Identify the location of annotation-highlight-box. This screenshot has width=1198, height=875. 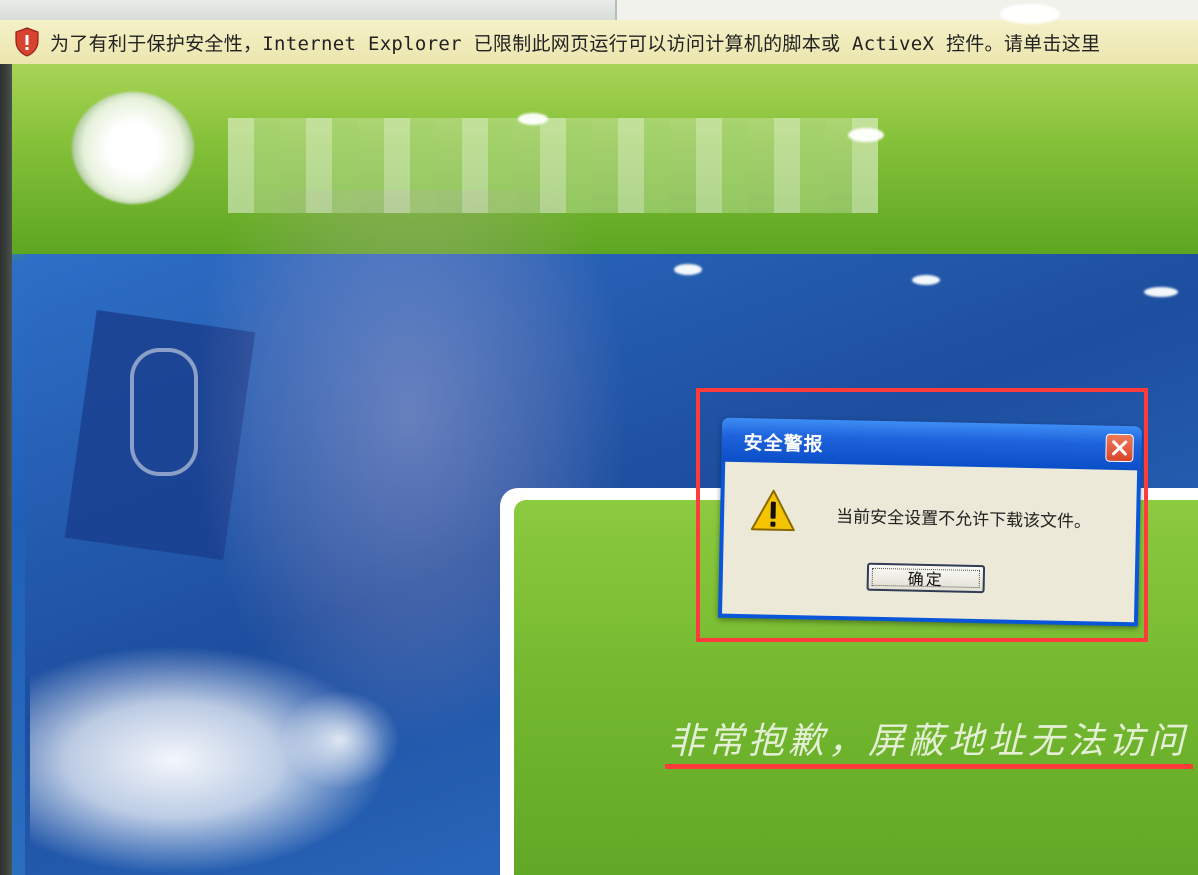
(922, 515).